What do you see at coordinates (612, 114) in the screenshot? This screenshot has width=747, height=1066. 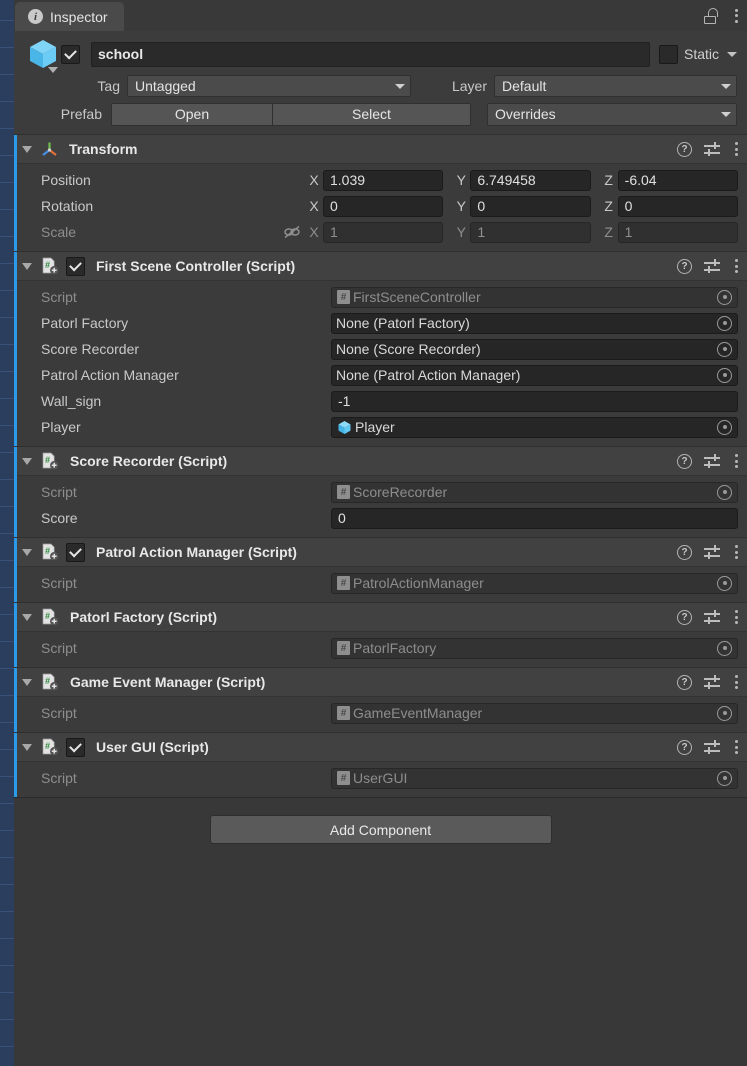 I see `prefab-overrides-dropdown: Overrides` at bounding box center [612, 114].